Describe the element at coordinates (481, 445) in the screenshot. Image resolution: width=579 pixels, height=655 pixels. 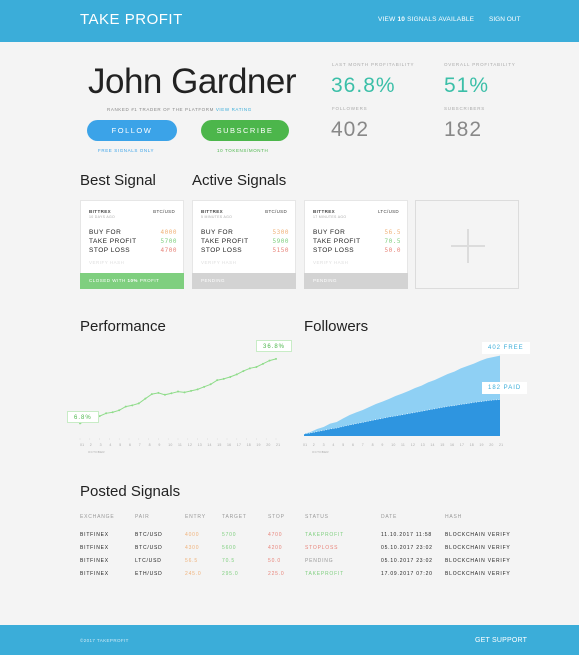
I see `x-tick-label: 19` at that location.